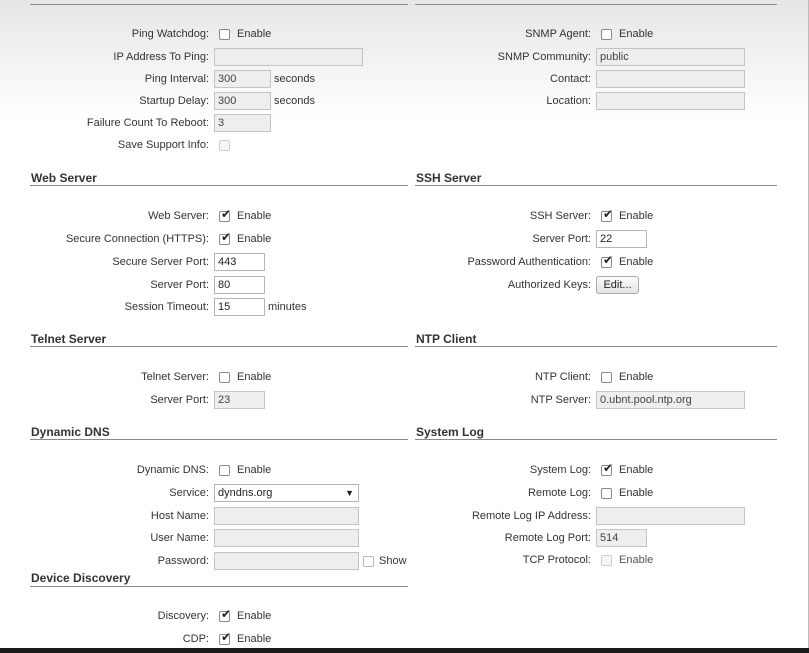  What do you see at coordinates (179, 285) in the screenshot?
I see `web-server-port-label: Server Port:` at bounding box center [179, 285].